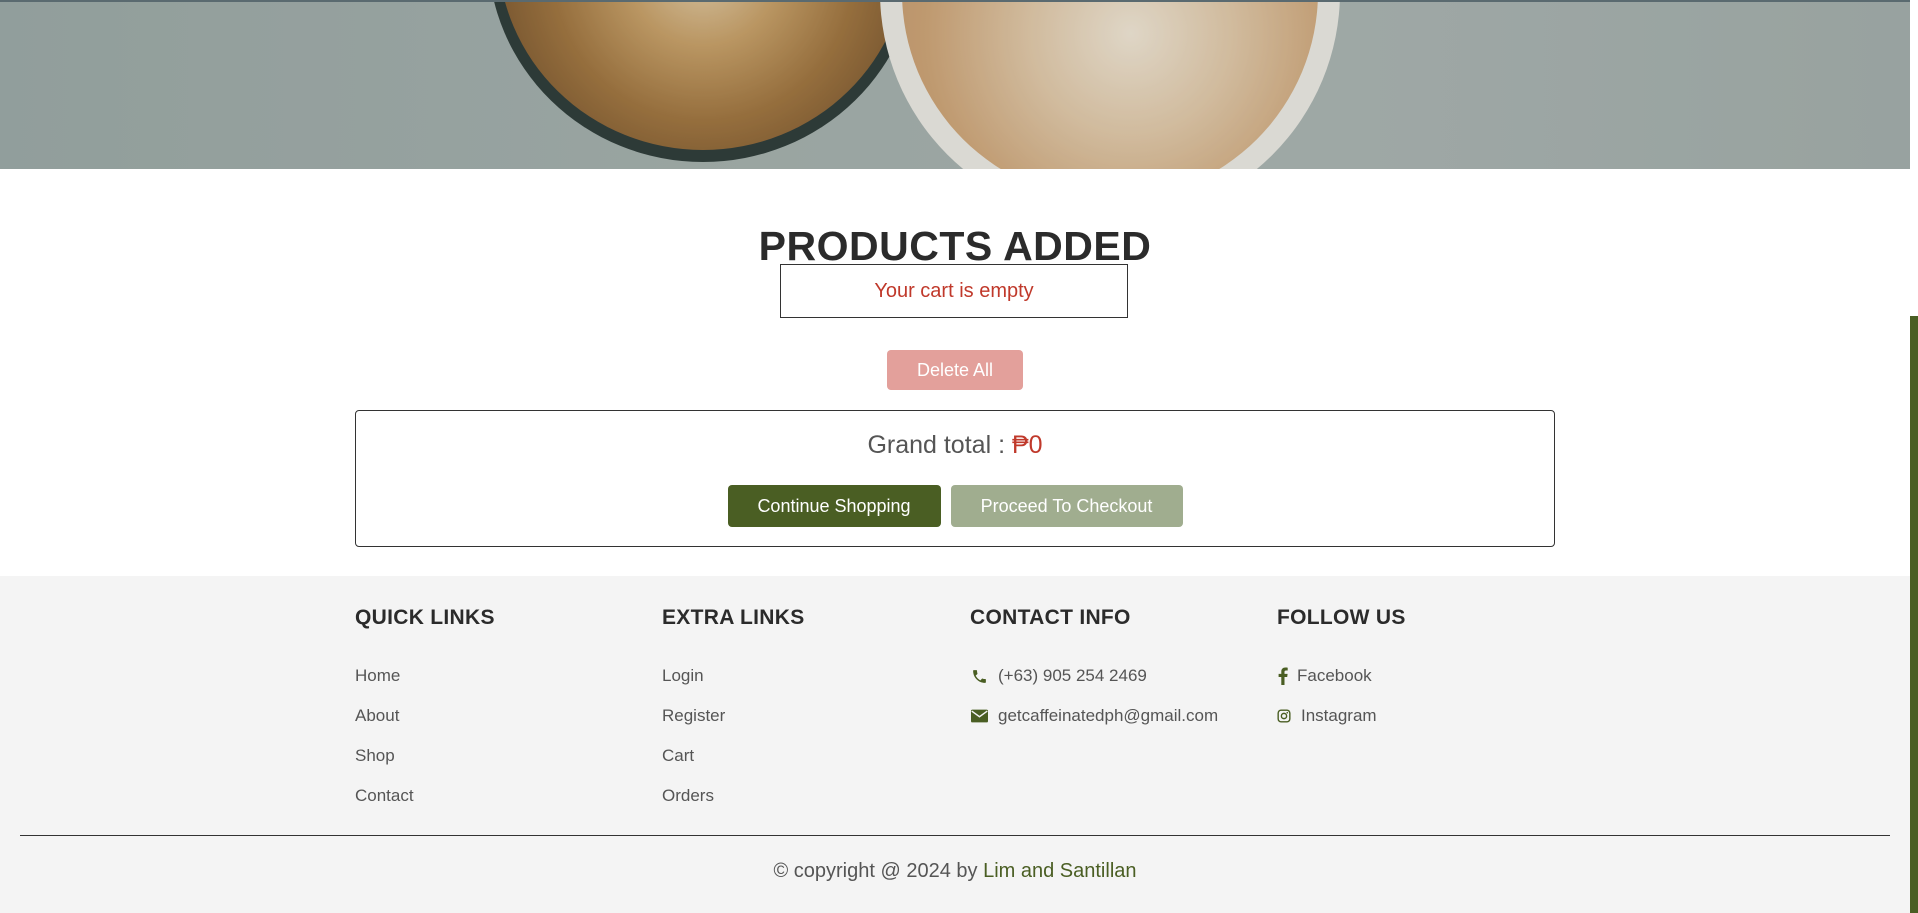  Describe the element at coordinates (1283, 676) in the screenshot. I see `facebook-icon` at that location.